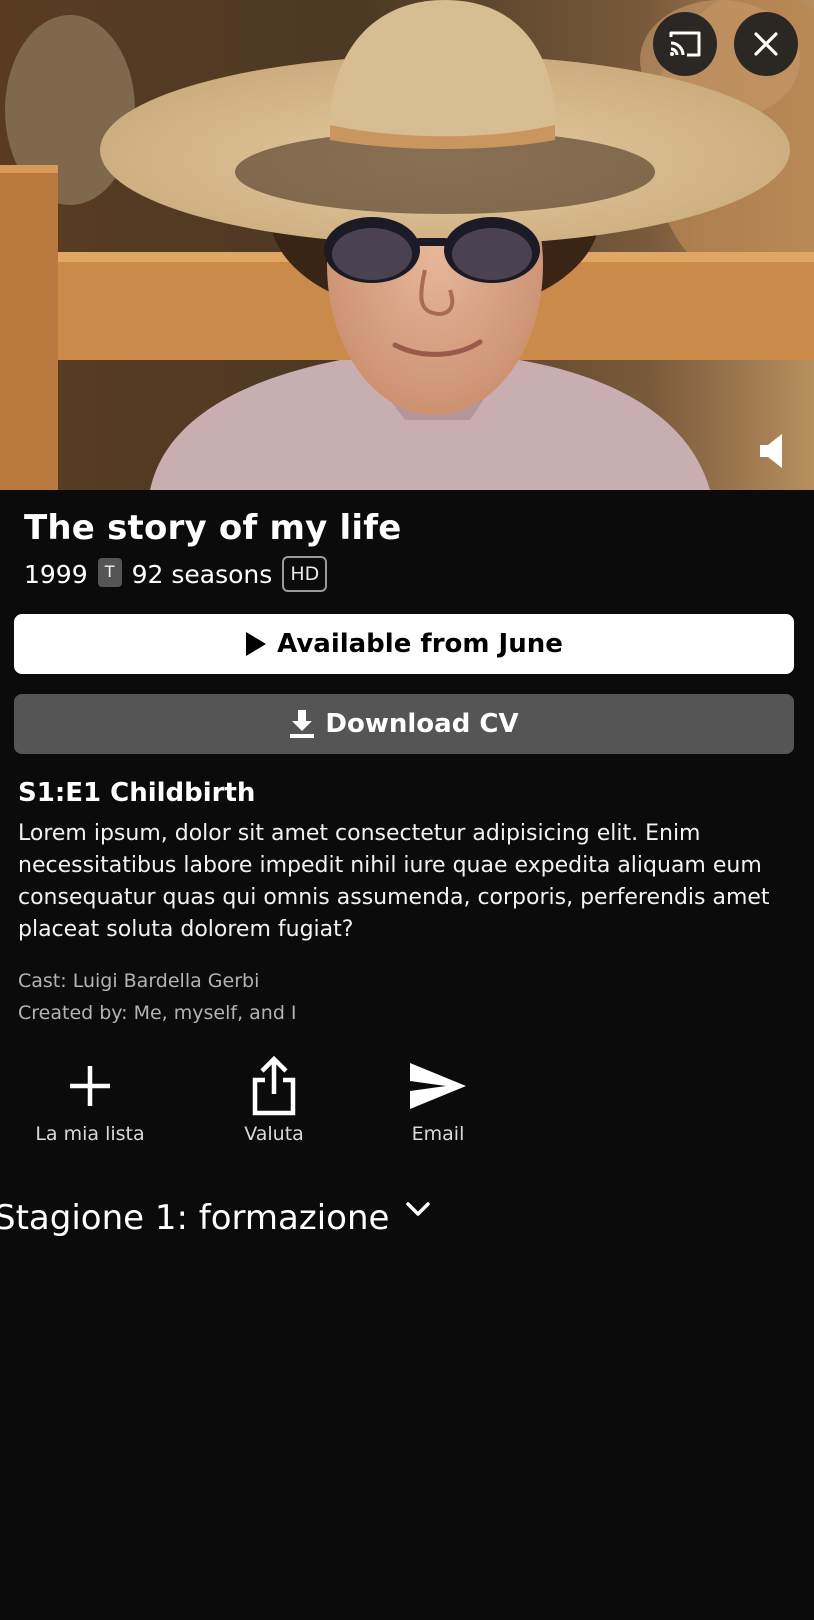  Describe the element at coordinates (274, 1086) in the screenshot. I see `share-icon` at that location.